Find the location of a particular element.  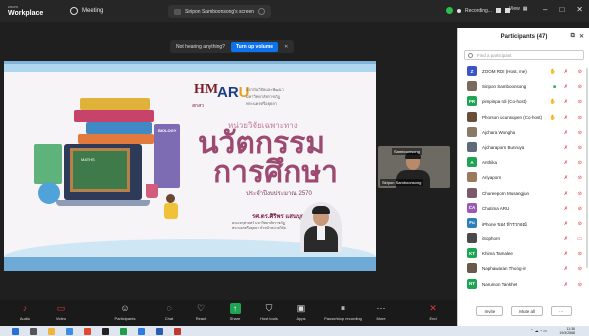

participant-row: Ajcharaporn Bunruya ✗ ⊘ is located at coordinates (523, 147).